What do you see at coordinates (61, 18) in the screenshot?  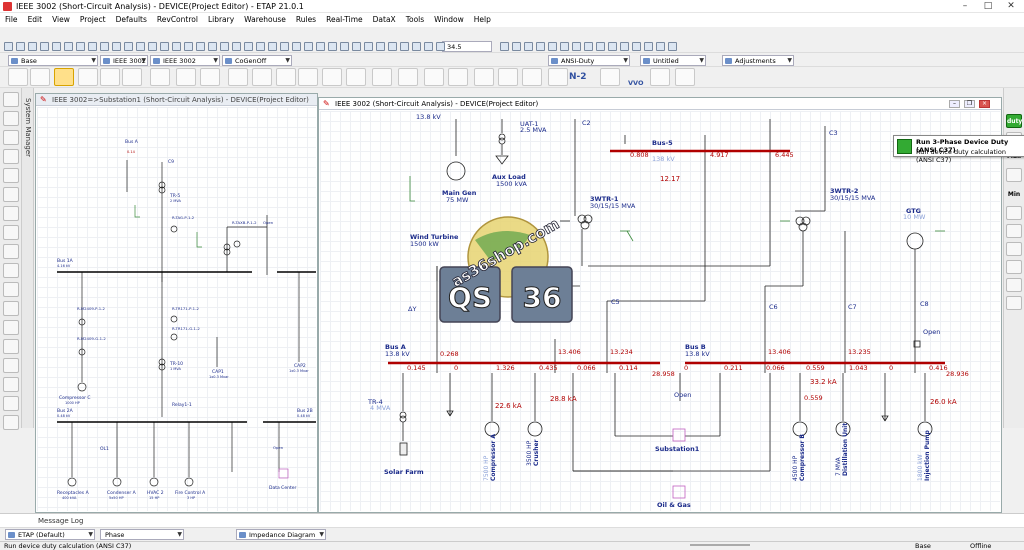 I see `menu-view: View` at bounding box center [61, 18].